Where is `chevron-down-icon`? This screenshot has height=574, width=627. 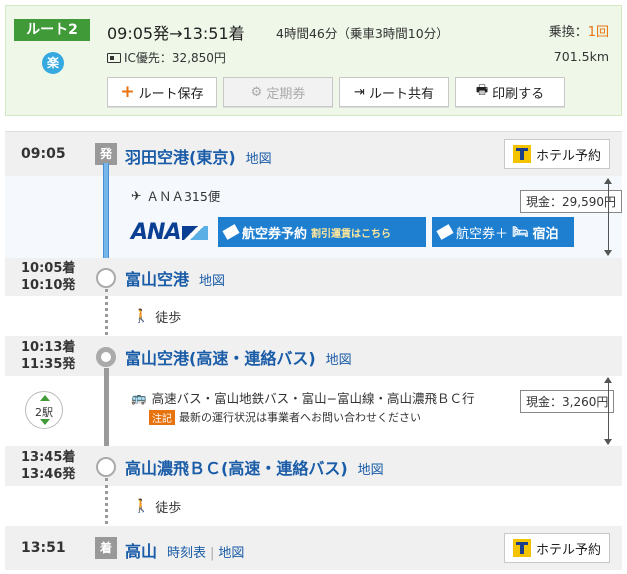
chevron-down-icon is located at coordinates (45, 422).